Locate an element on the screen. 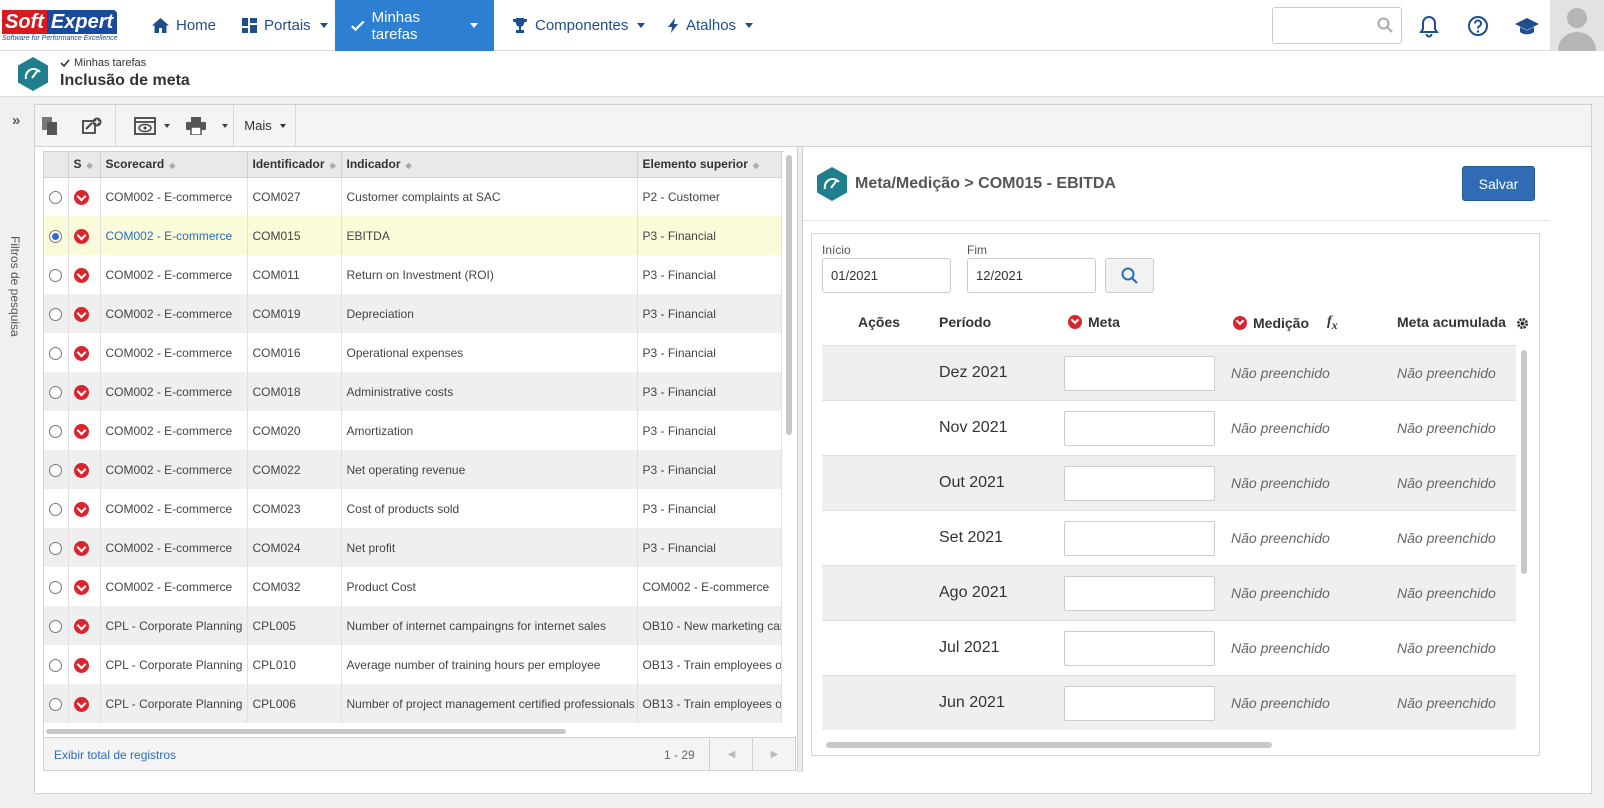 This screenshot has width=1604, height=808. next-page-button: ▶ is located at coordinates (774, 754).